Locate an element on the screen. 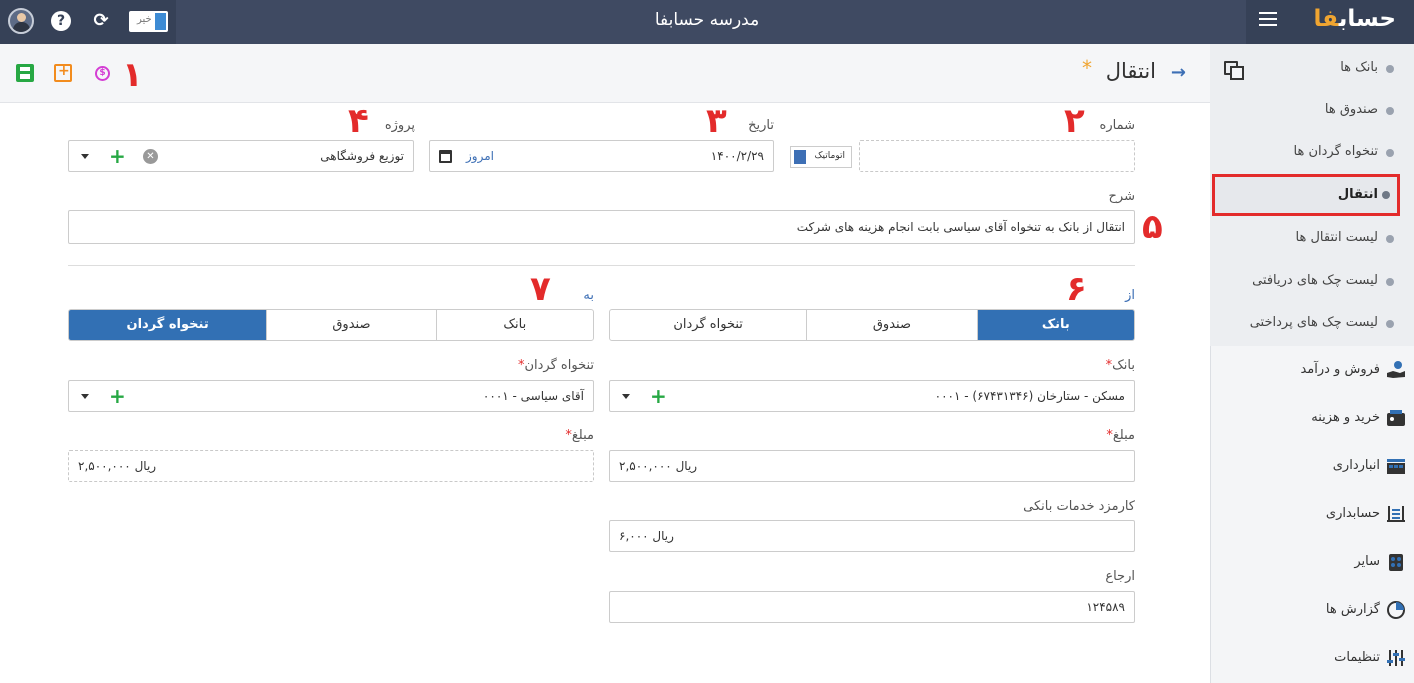 The height and width of the screenshot is (683, 1414). sidebar-item-settings: تنظیمات is located at coordinates (1312, 658).